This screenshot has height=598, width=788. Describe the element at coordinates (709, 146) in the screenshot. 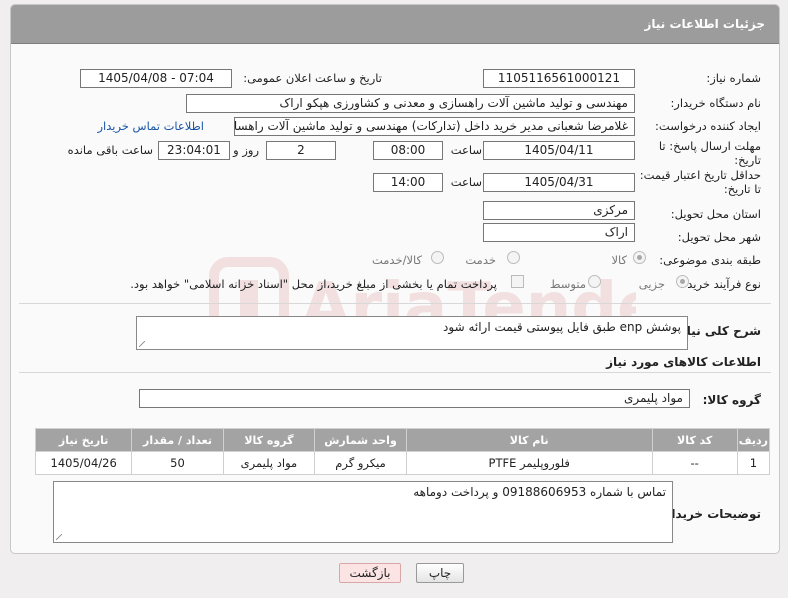

I see `deadline-label: مهلت ارسال پاسخ: تا` at that location.